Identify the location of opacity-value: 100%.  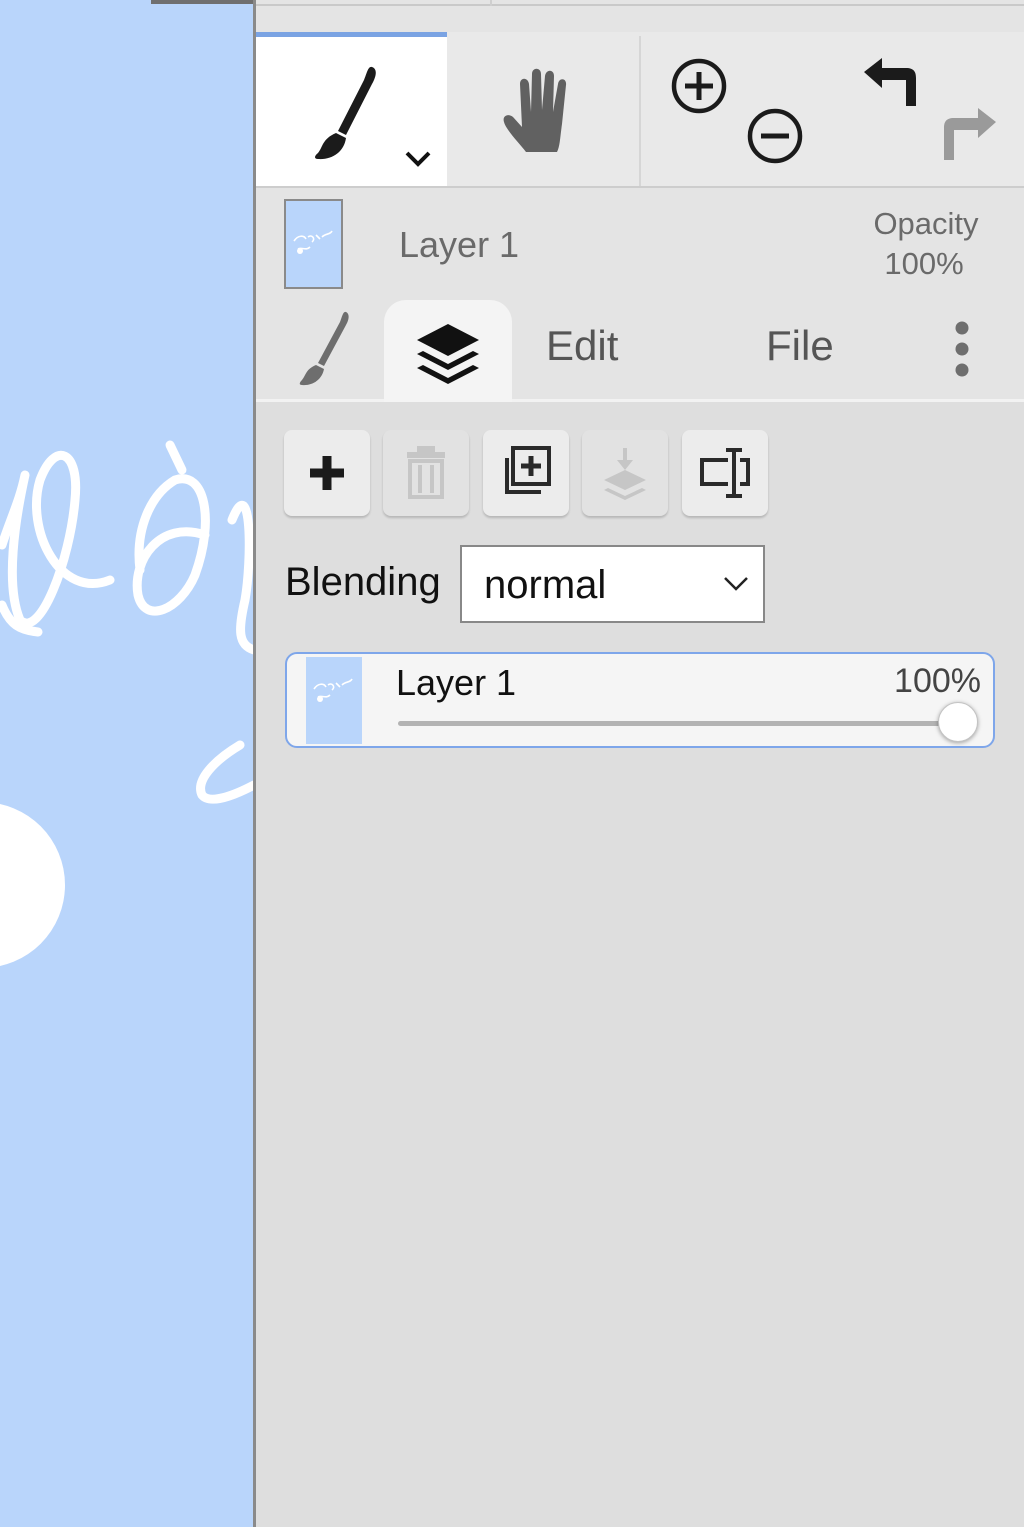
(924, 263).